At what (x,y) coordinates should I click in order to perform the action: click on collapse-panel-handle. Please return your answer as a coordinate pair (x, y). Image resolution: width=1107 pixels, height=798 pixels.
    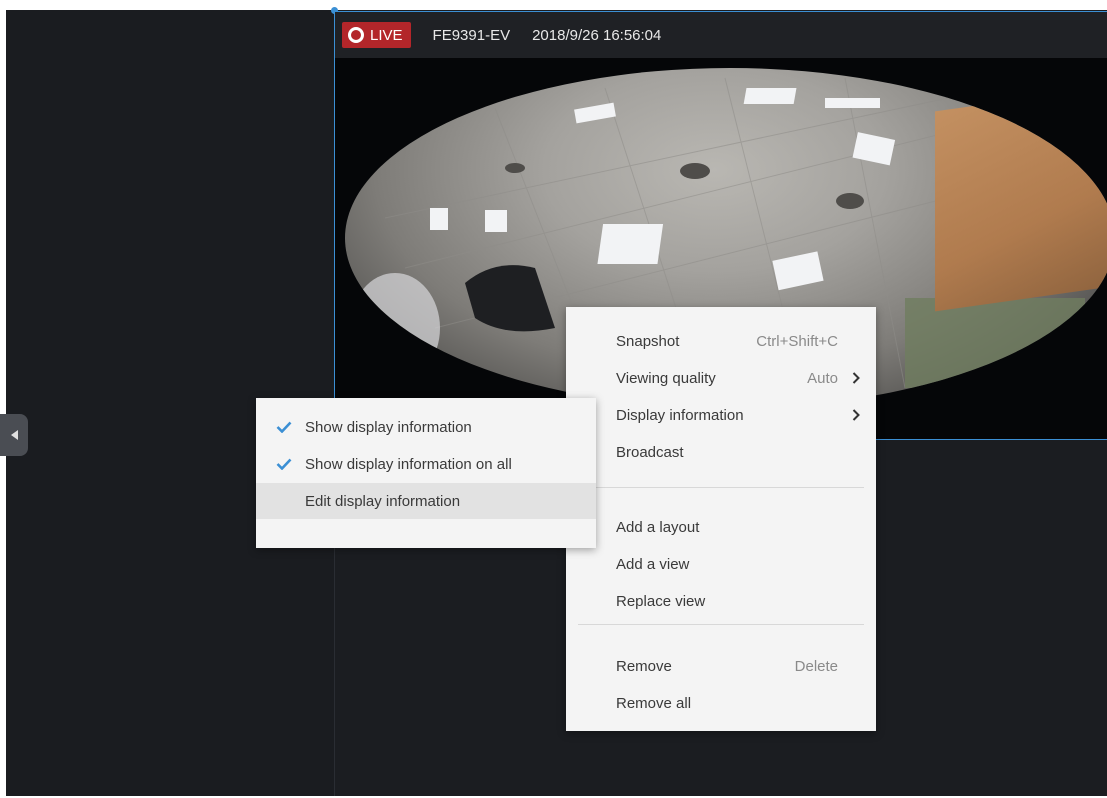
    Looking at the image, I should click on (14, 435).